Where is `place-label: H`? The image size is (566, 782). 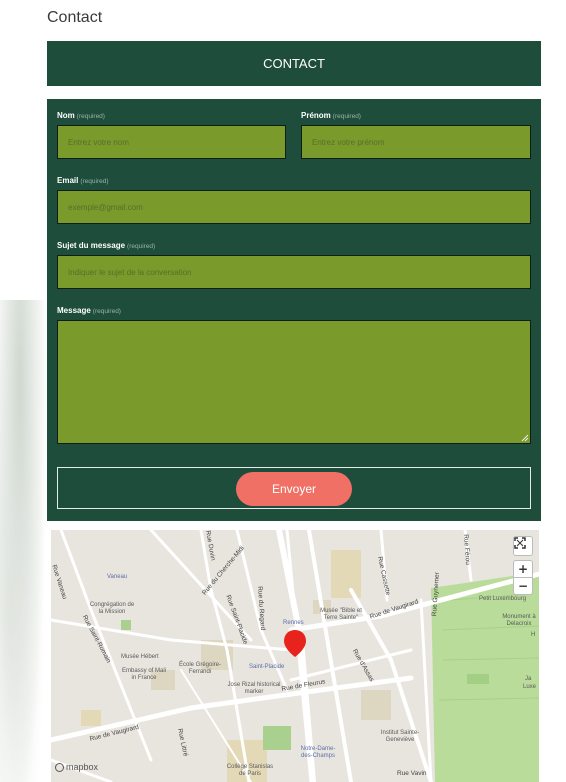 place-label: H is located at coordinates (533, 635).